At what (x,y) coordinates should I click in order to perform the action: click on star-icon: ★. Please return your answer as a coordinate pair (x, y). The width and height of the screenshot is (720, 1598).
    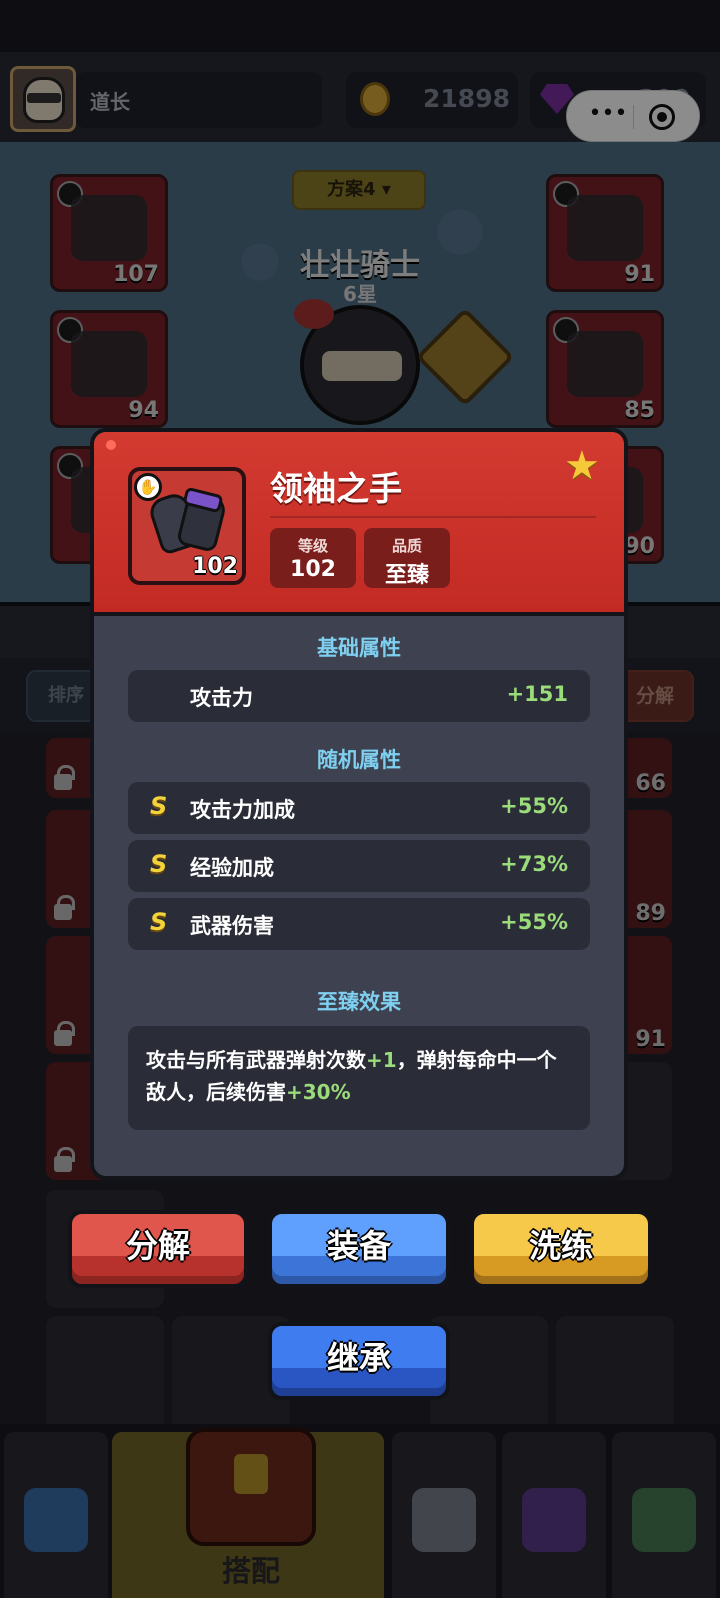
    Looking at the image, I should click on (582, 466).